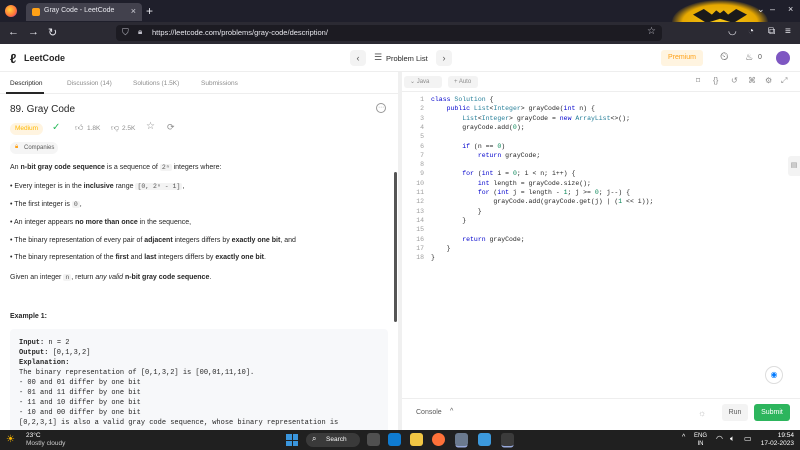 Image resolution: width=800 pixels, height=450 pixels. Describe the element at coordinates (394, 439) in the screenshot. I see `edge-icon` at that location.